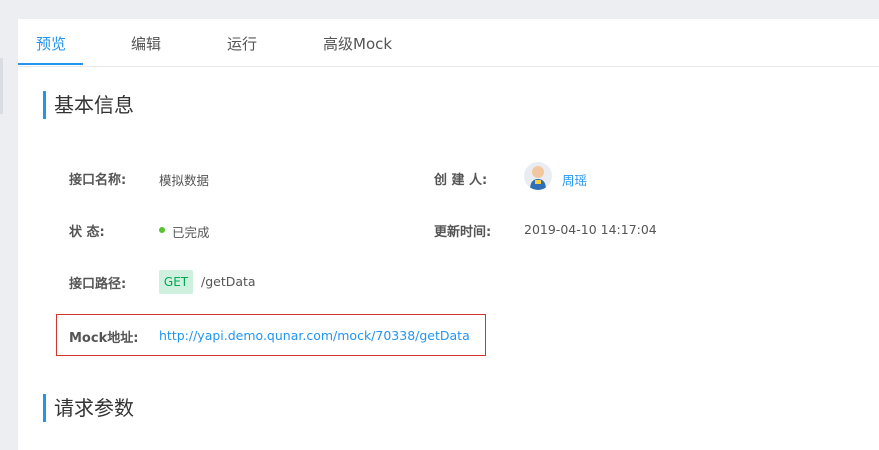 This screenshot has height=450, width=879. Describe the element at coordinates (463, 232) in the screenshot. I see `updated-time-label: 更新时间:` at that location.